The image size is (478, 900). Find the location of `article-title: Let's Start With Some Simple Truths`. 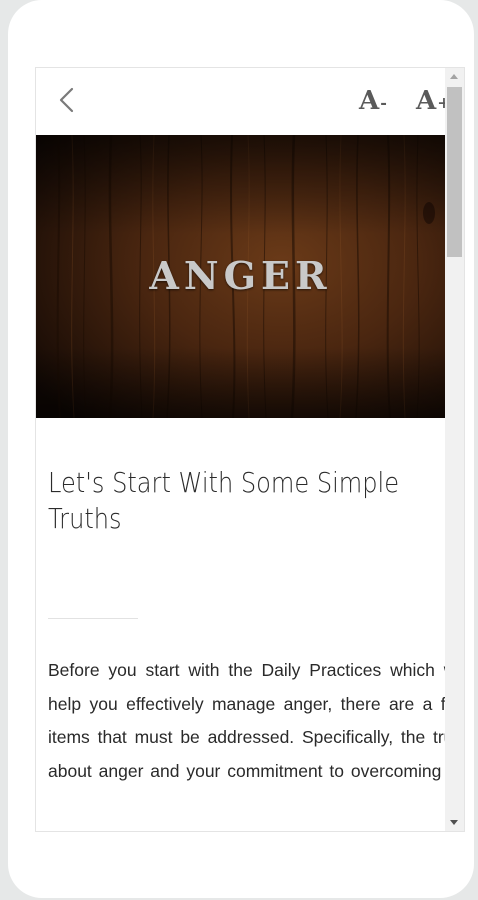

article-title: Let's Start With Some Simple Truths is located at coordinates (224, 500).